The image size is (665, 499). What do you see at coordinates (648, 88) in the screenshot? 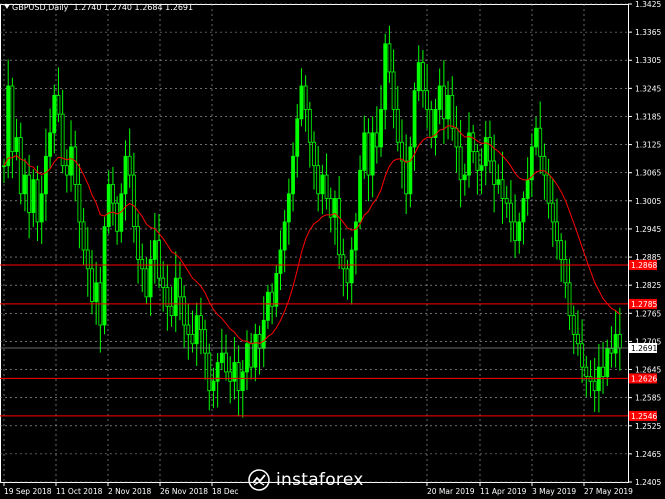
I see `y-tick-label: 1.3245` at bounding box center [648, 88].